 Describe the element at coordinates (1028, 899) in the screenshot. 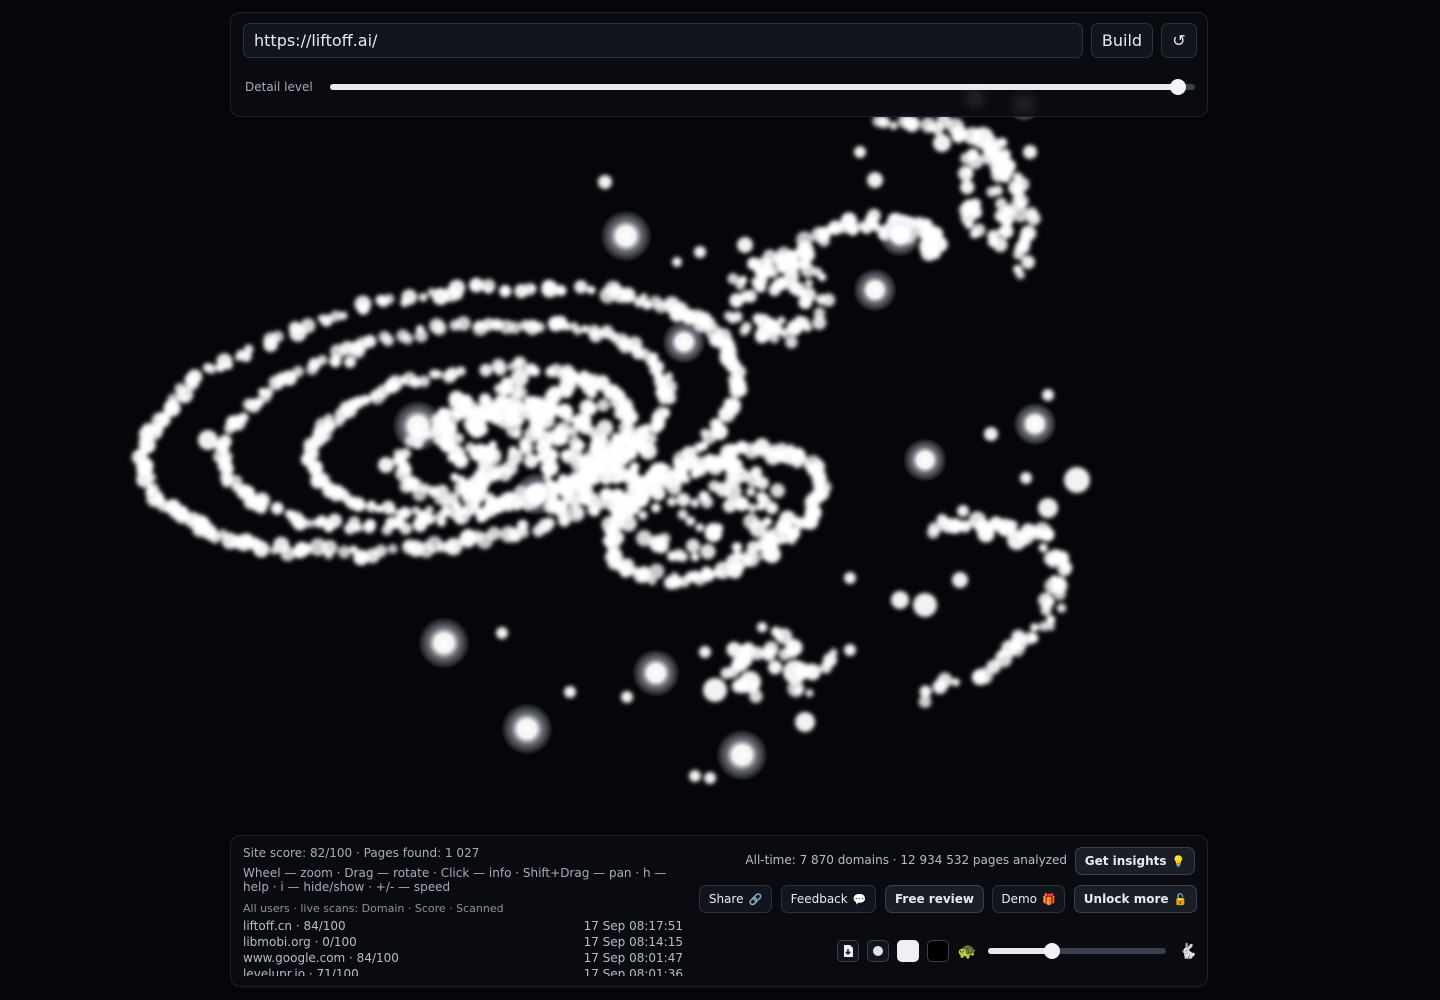

I see `demo-button: Demo 🎁` at that location.